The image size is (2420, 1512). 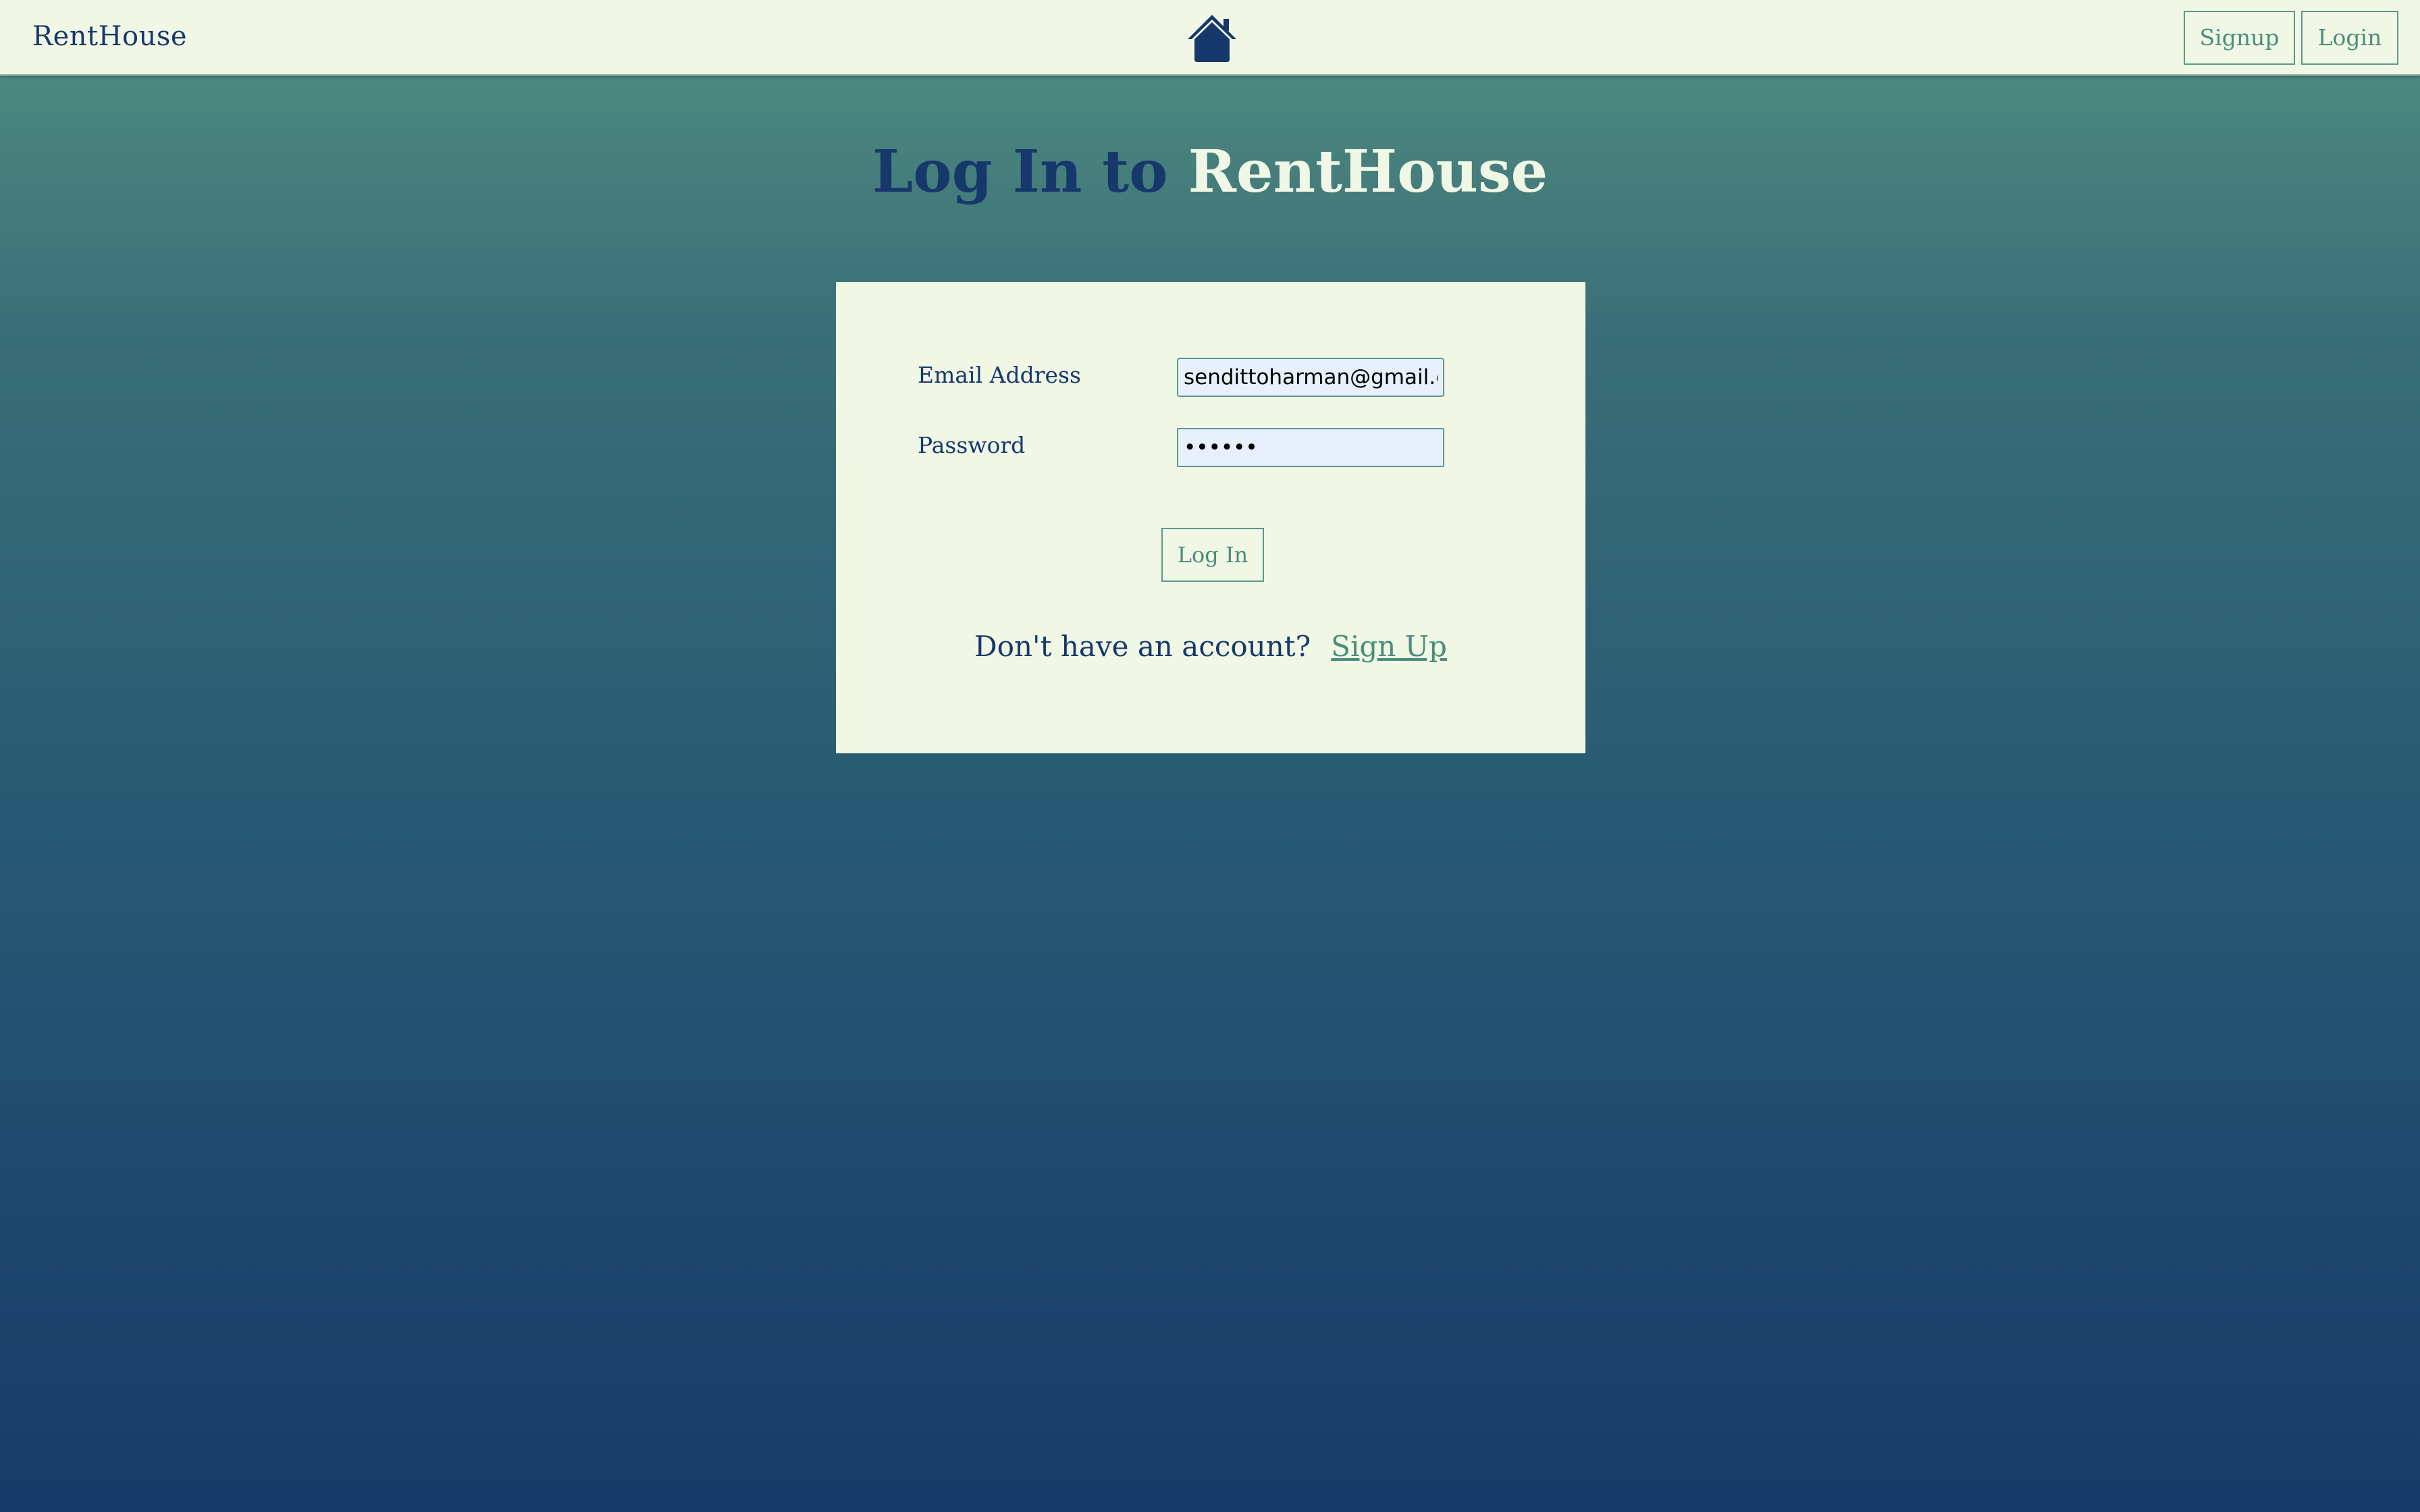 I want to click on brand-link: RentHouse, so click(x=109, y=36).